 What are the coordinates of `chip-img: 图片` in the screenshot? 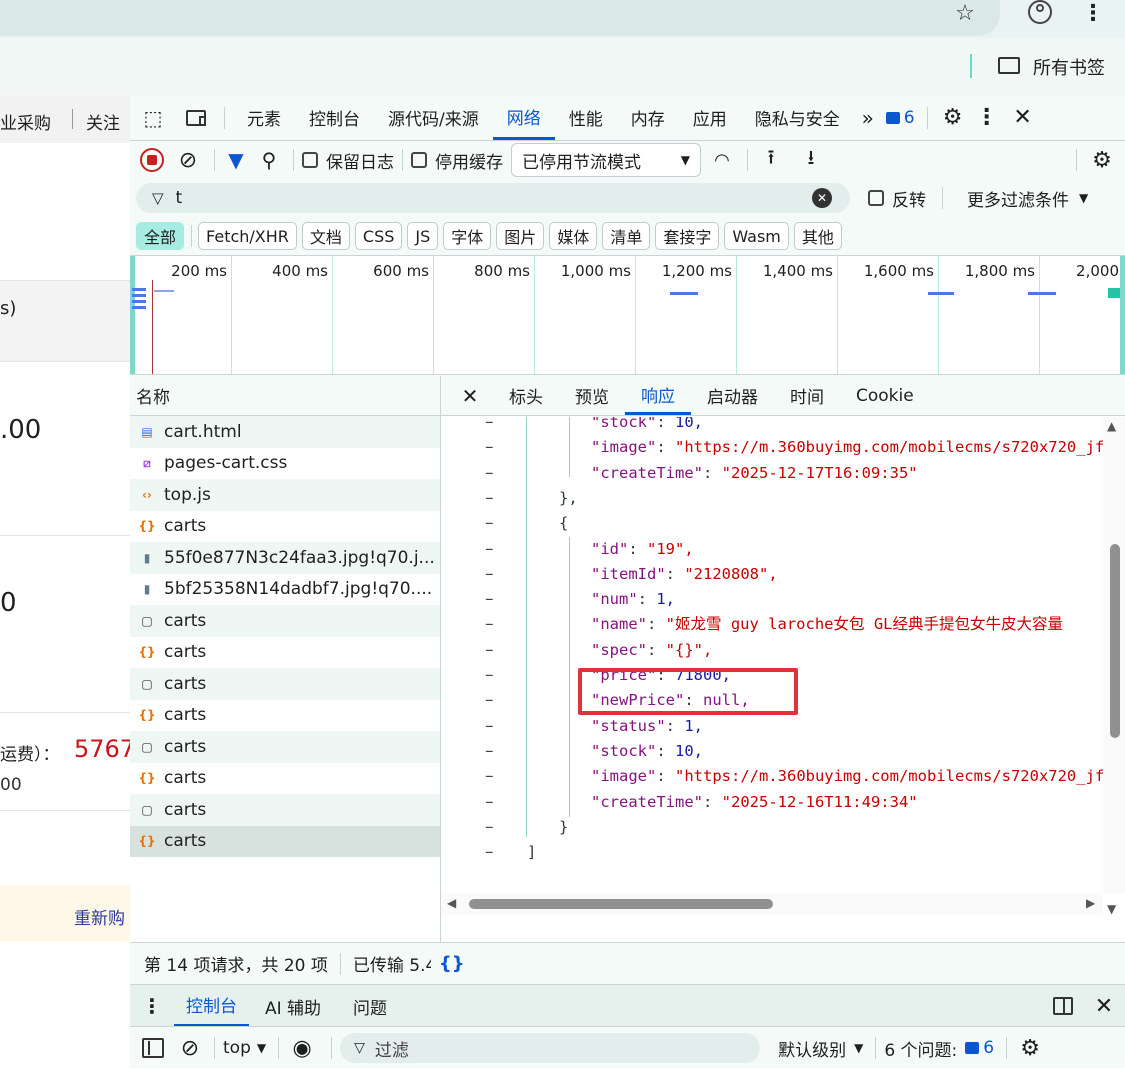 It's located at (520, 236).